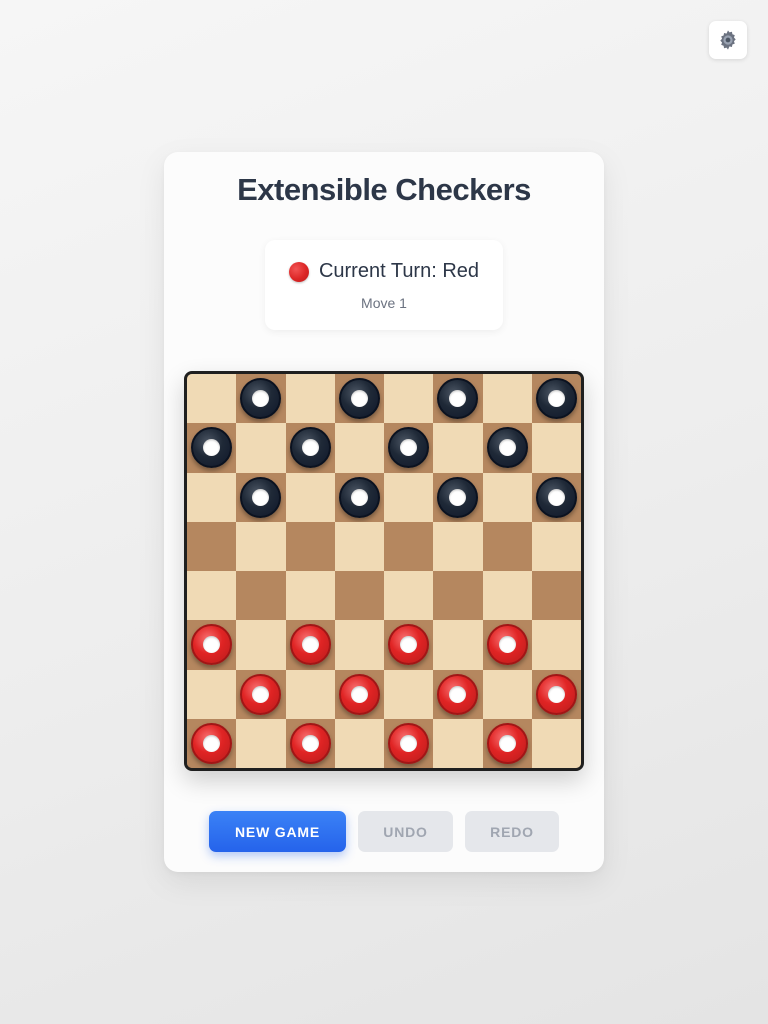 This screenshot has height=1024, width=768. I want to click on turn-indicator: Current Turn: Red Move 1, so click(384, 285).